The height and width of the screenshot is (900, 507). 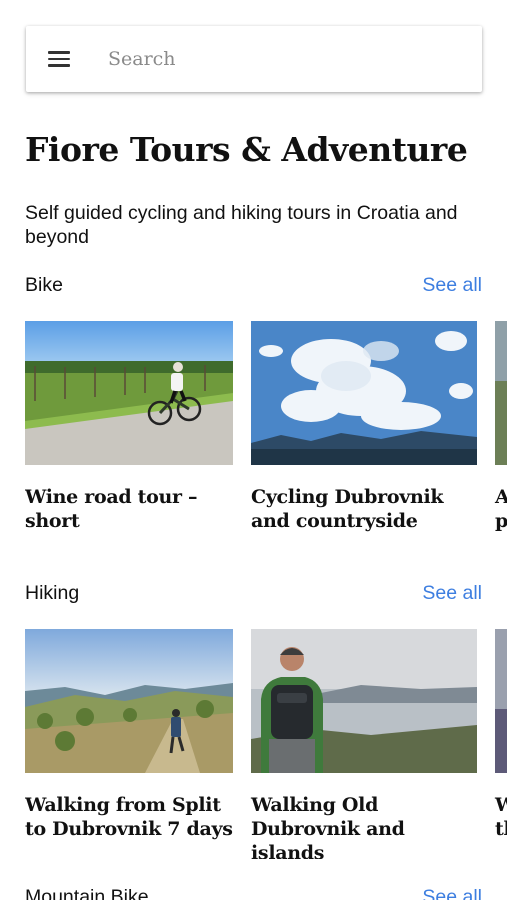 I want to click on section-title: Hiking, so click(x=52, y=593).